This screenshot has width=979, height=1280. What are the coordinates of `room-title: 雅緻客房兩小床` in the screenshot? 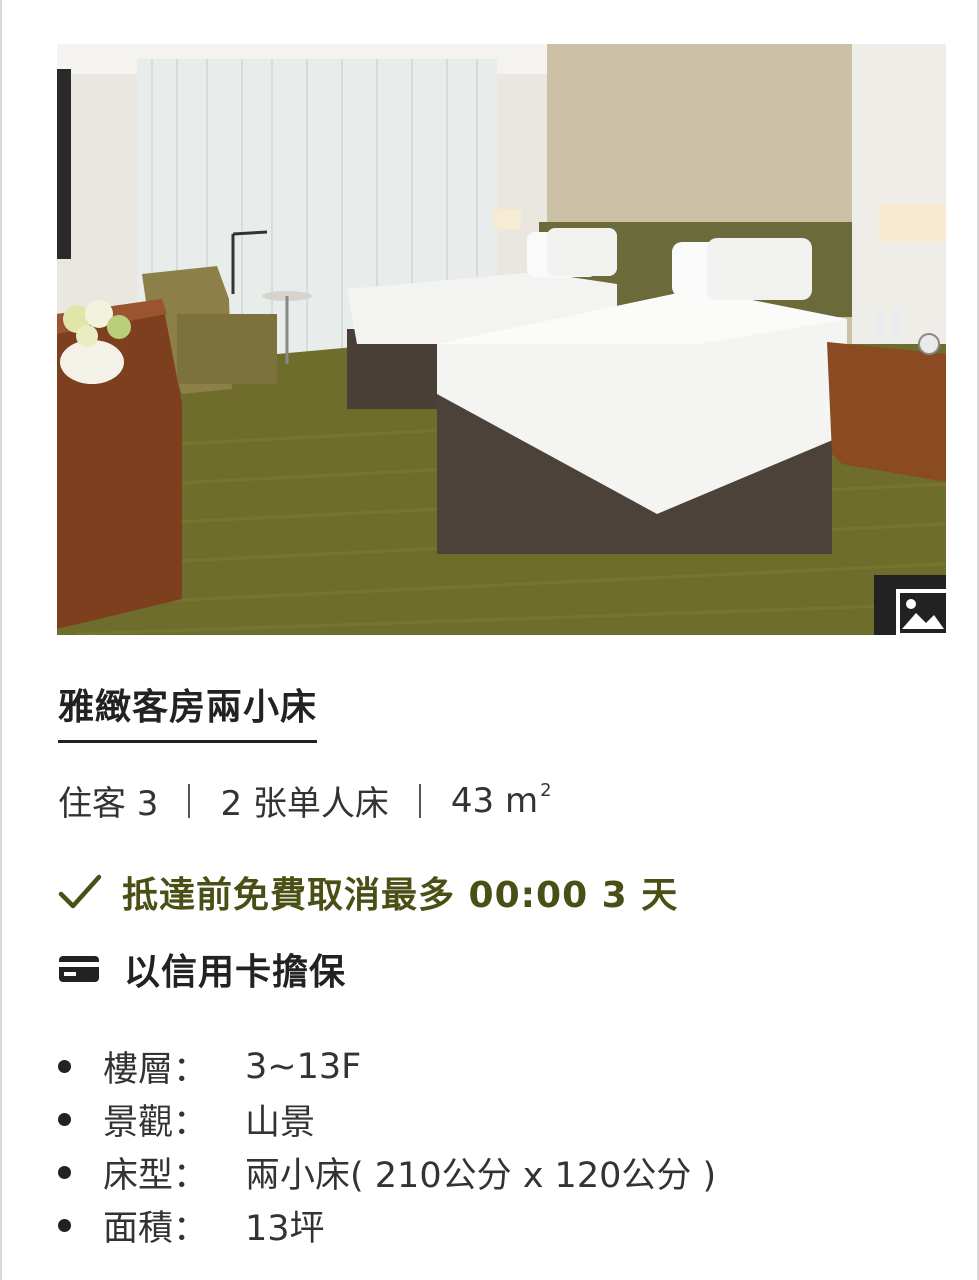 It's located at (188, 710).